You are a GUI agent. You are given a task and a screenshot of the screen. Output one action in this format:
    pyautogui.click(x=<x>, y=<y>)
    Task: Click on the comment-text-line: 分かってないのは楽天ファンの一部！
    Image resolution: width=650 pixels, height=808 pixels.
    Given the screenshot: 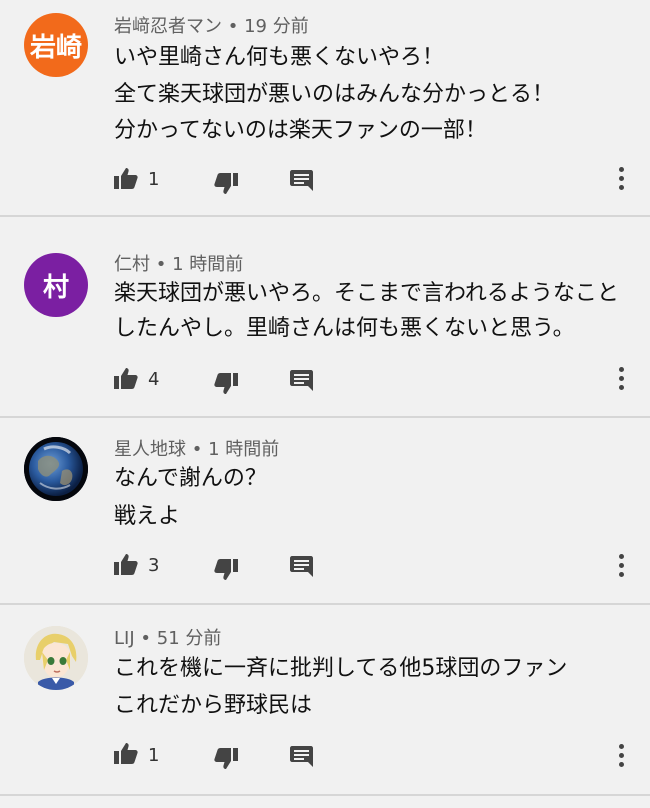 What is the action you would take?
    pyautogui.click(x=300, y=130)
    